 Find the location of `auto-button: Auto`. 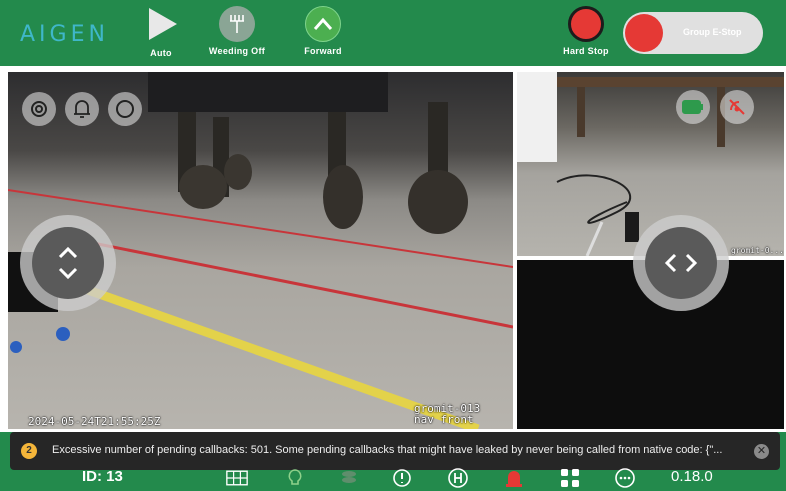

auto-button: Auto is located at coordinates (161, 32).